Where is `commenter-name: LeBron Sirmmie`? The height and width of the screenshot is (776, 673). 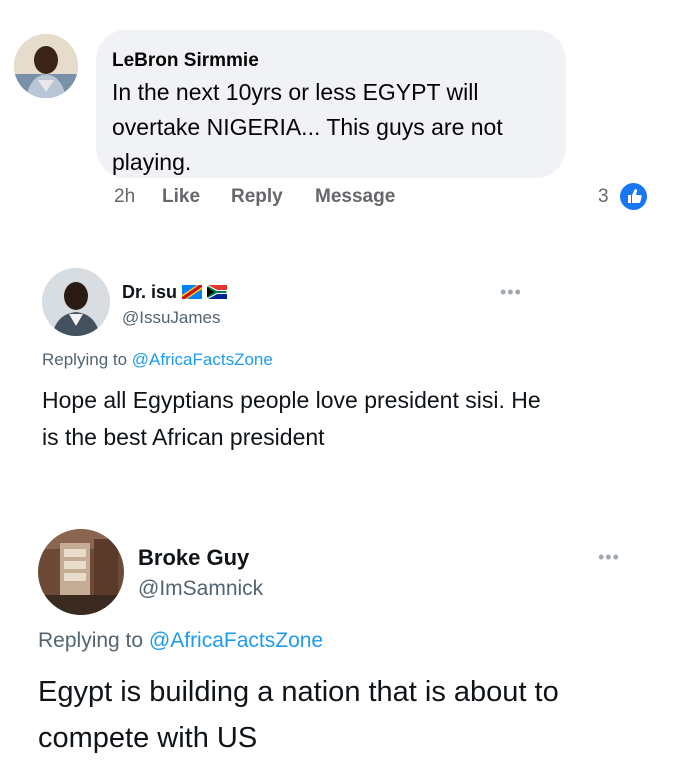
commenter-name: LeBron Sirmmie is located at coordinates (185, 61).